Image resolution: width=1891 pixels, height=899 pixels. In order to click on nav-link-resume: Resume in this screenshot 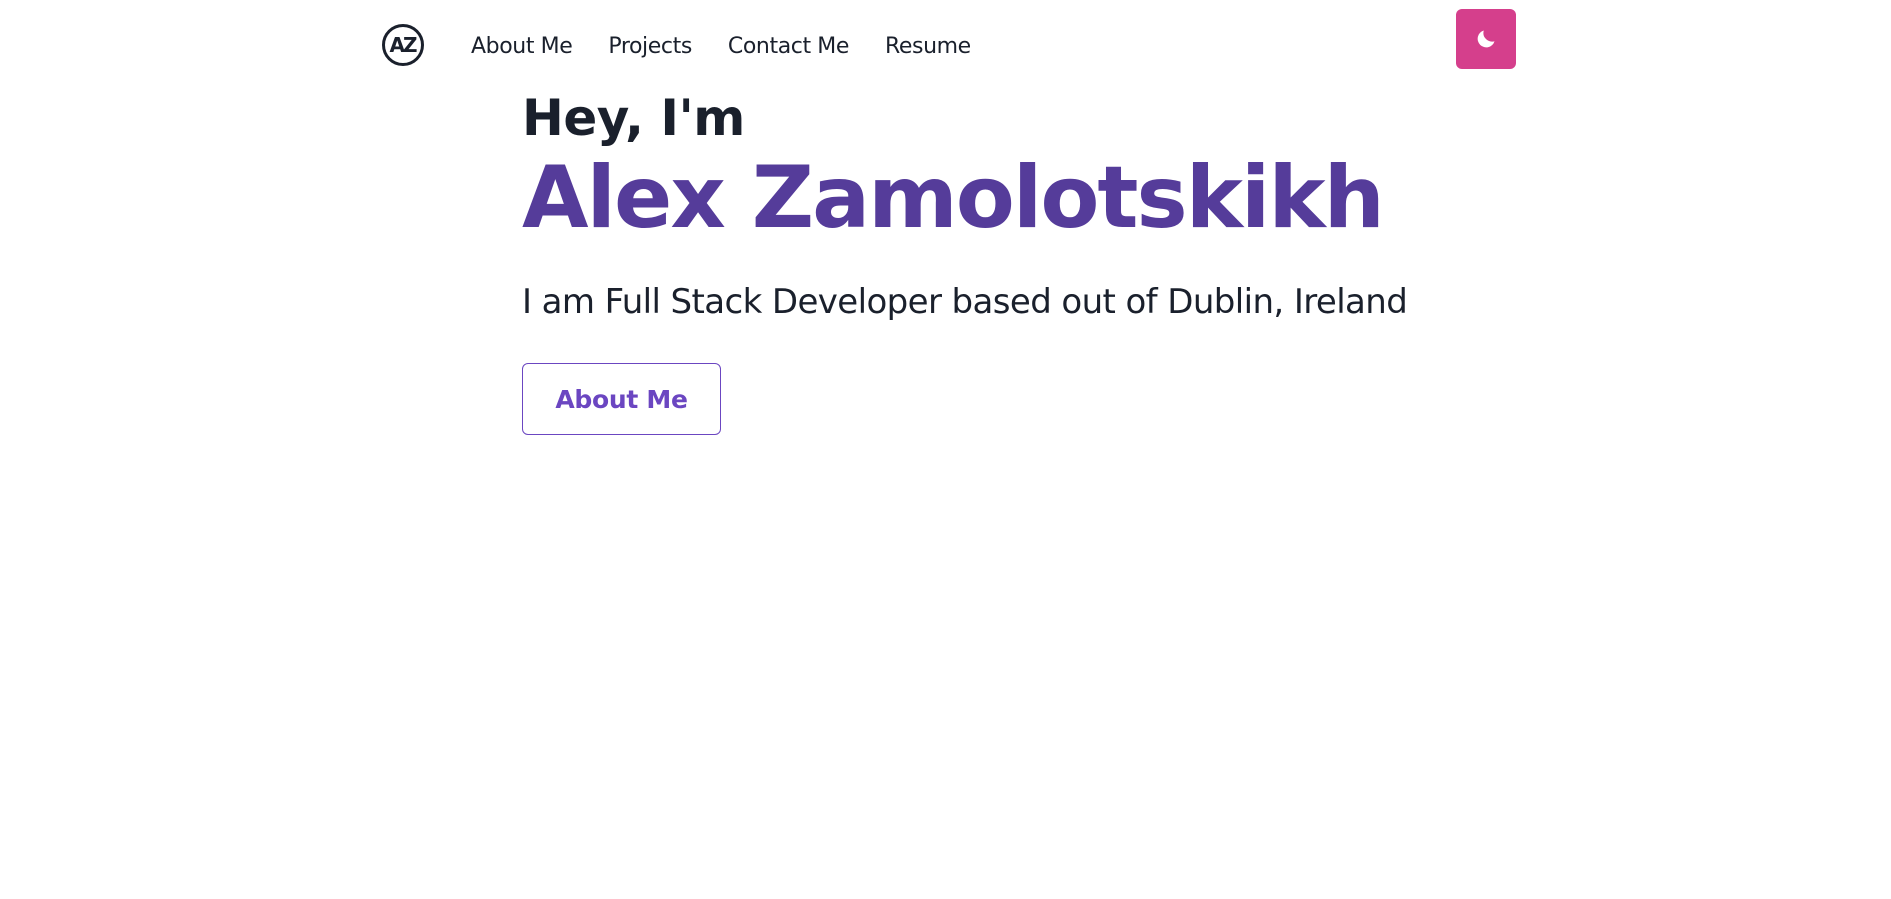, I will do `click(928, 47)`.